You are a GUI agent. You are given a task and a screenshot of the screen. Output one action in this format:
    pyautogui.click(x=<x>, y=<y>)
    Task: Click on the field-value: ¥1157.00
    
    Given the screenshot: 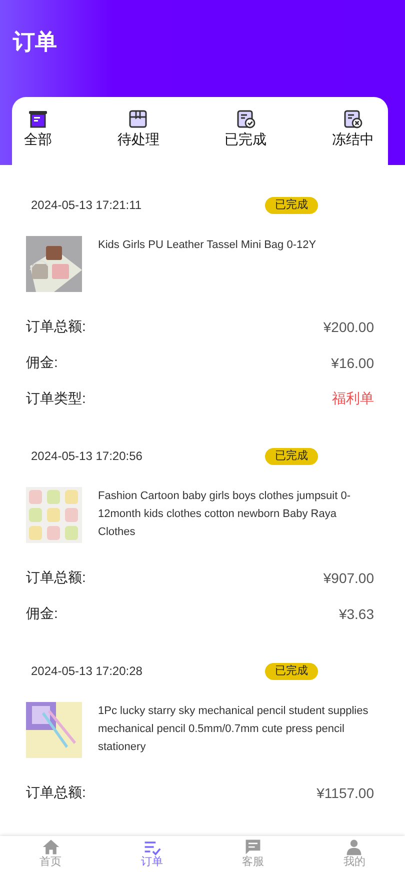 What is the action you would take?
    pyautogui.click(x=345, y=793)
    